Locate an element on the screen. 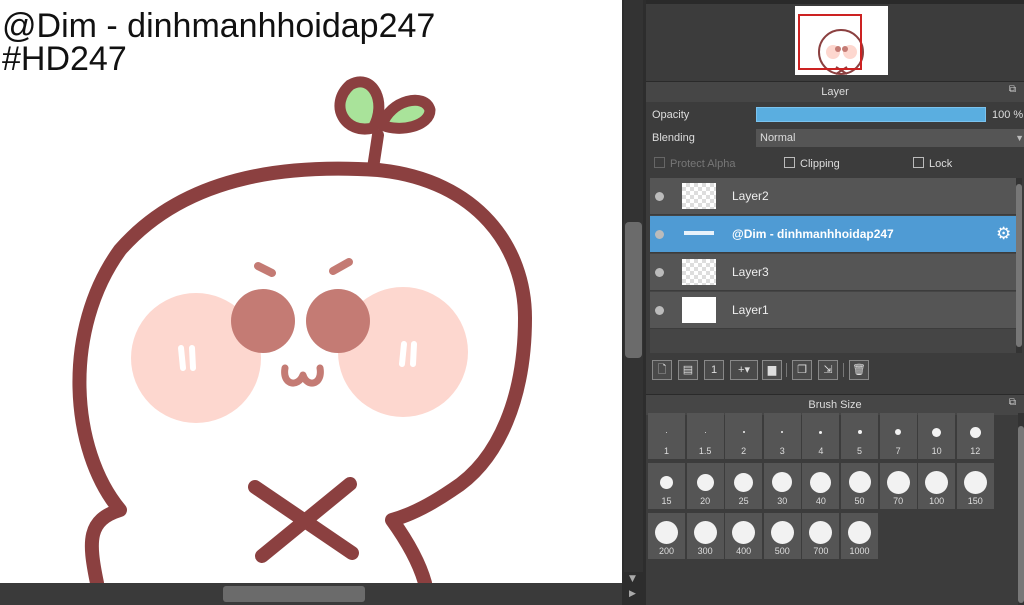  brush-size-preset: 1.5 is located at coordinates (705, 436).